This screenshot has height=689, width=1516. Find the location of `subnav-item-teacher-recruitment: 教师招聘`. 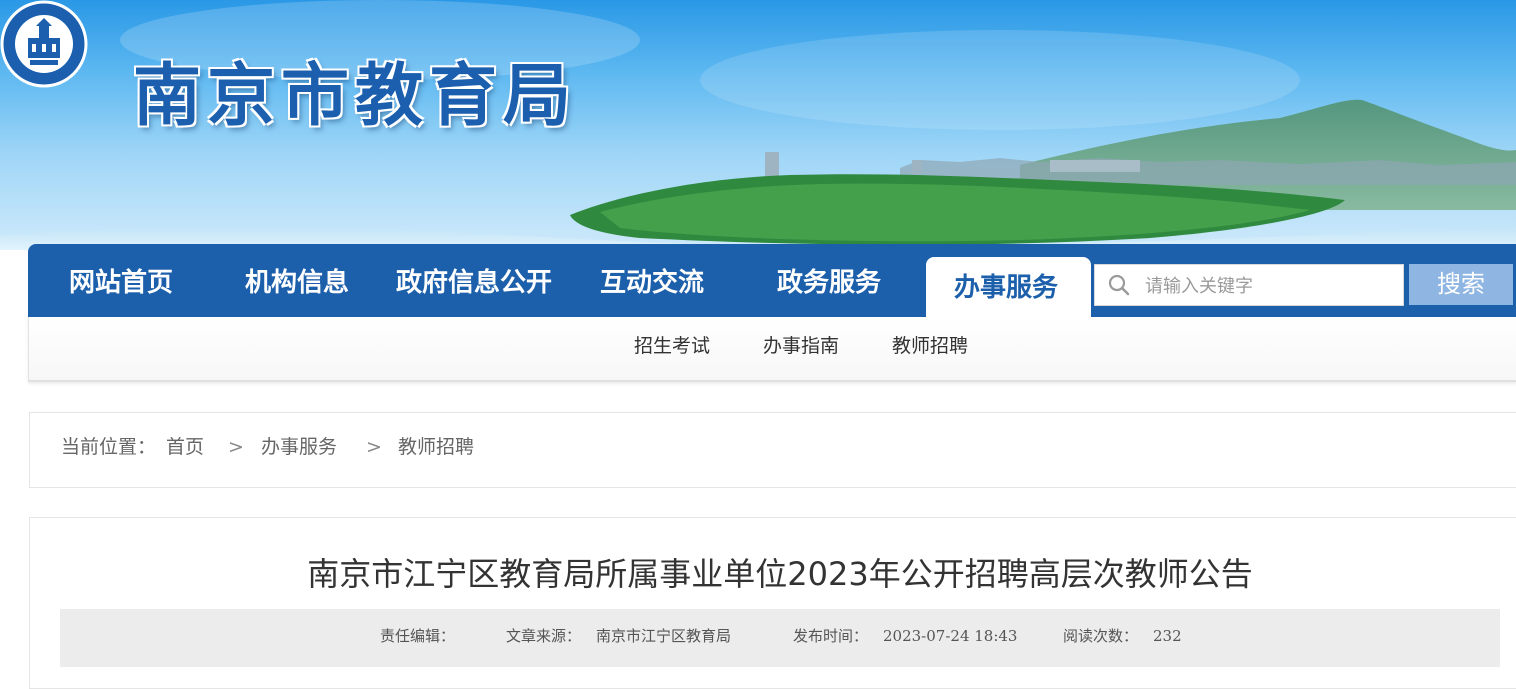

subnav-item-teacher-recruitment: 教师招聘 is located at coordinates (930, 346).